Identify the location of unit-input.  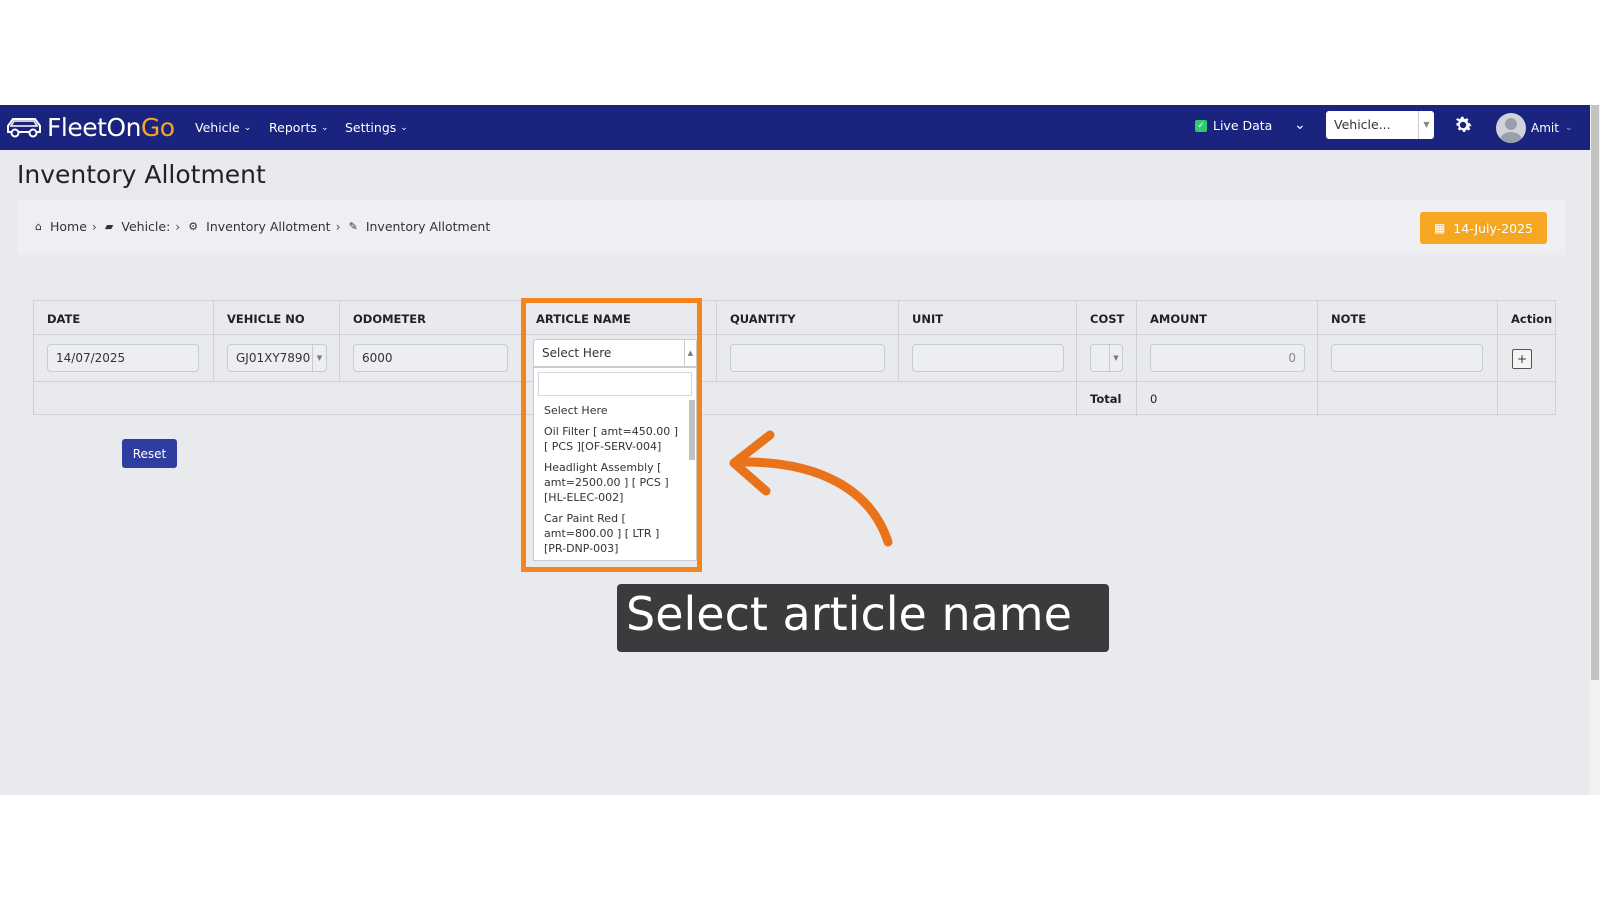
(988, 358).